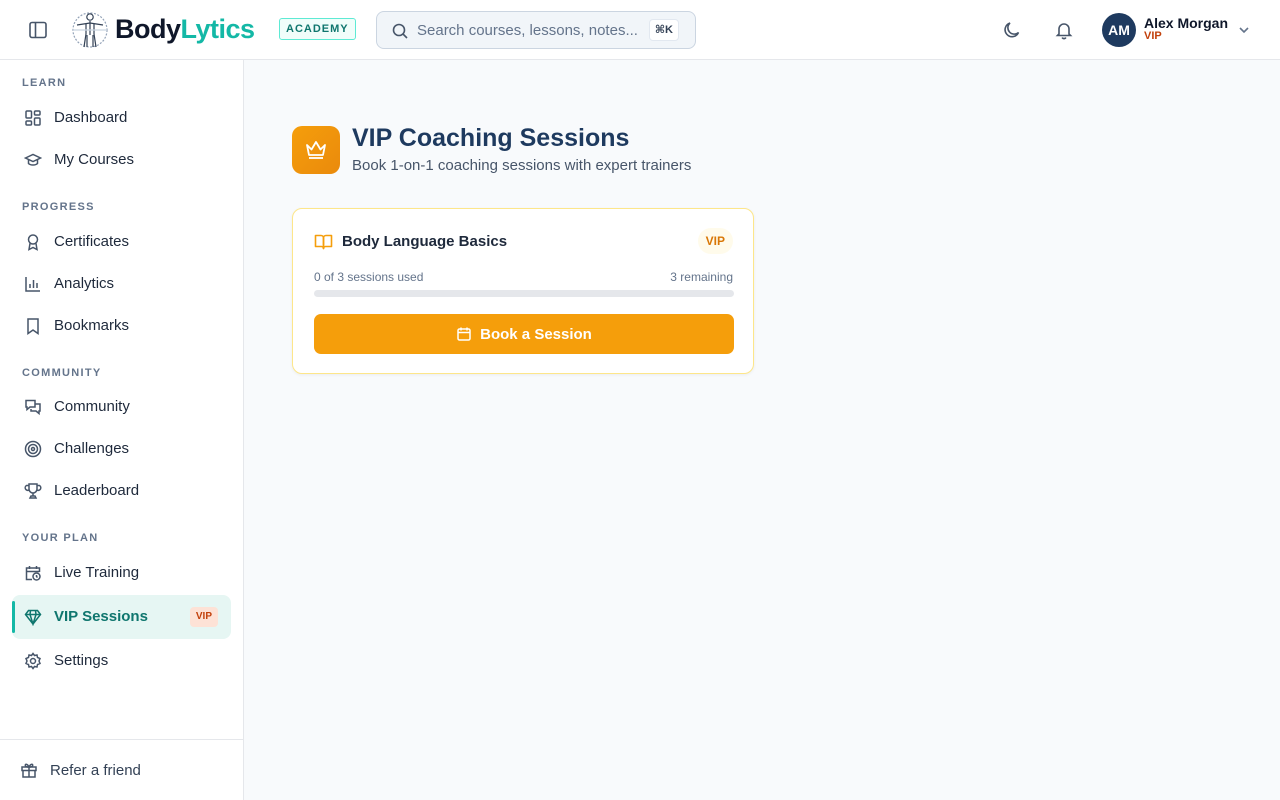 Image resolution: width=1280 pixels, height=800 pixels. Describe the element at coordinates (491, 138) in the screenshot. I see `page-title: VIP Coaching Sessions` at that location.